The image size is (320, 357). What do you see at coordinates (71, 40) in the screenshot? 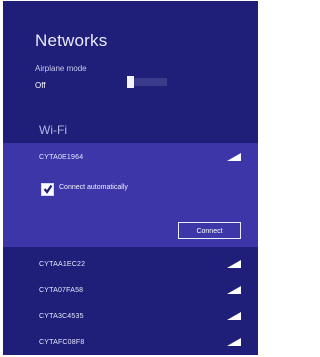
I see `panel-title: Networks` at bounding box center [71, 40].